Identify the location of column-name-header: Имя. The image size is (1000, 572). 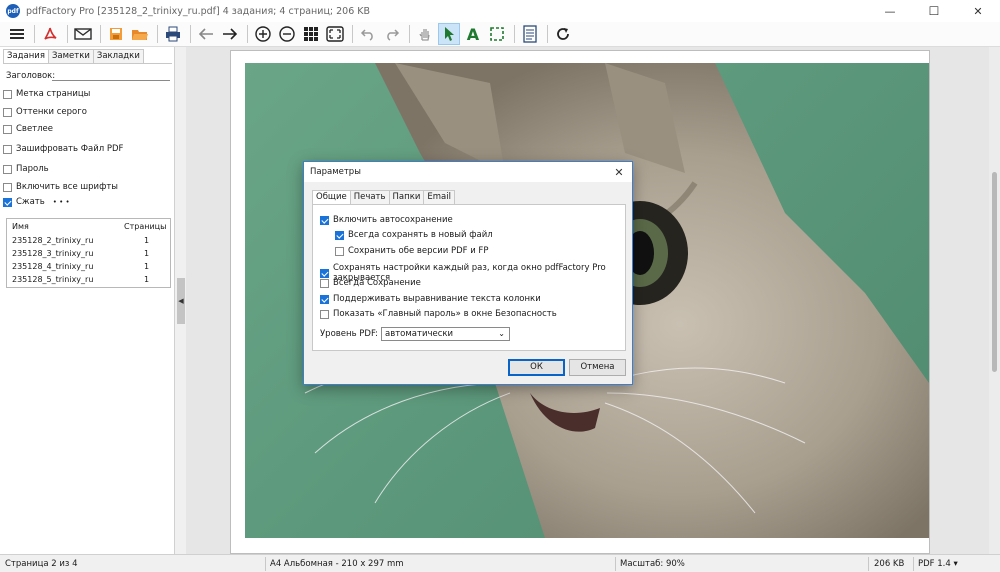
(20, 226).